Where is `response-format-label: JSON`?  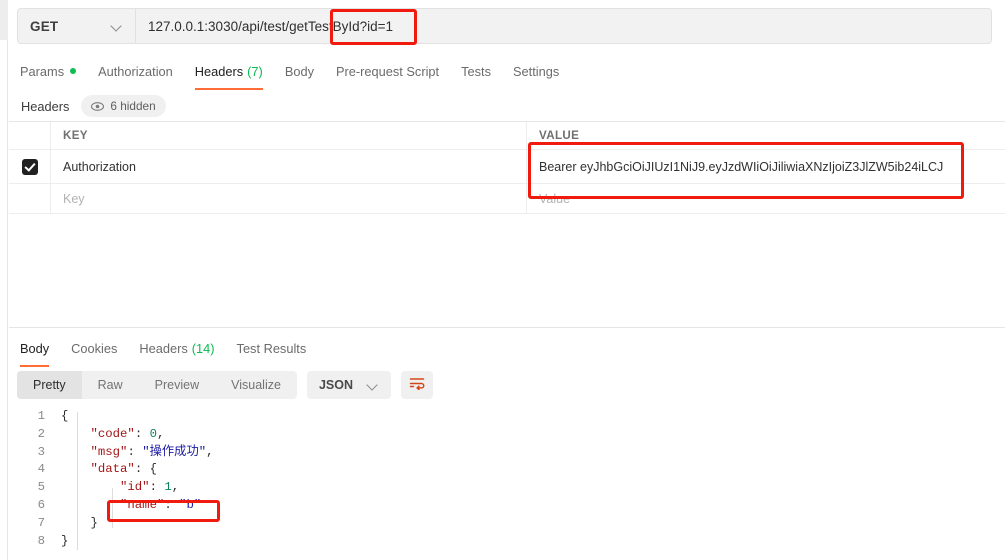 response-format-label: JSON is located at coordinates (335, 385).